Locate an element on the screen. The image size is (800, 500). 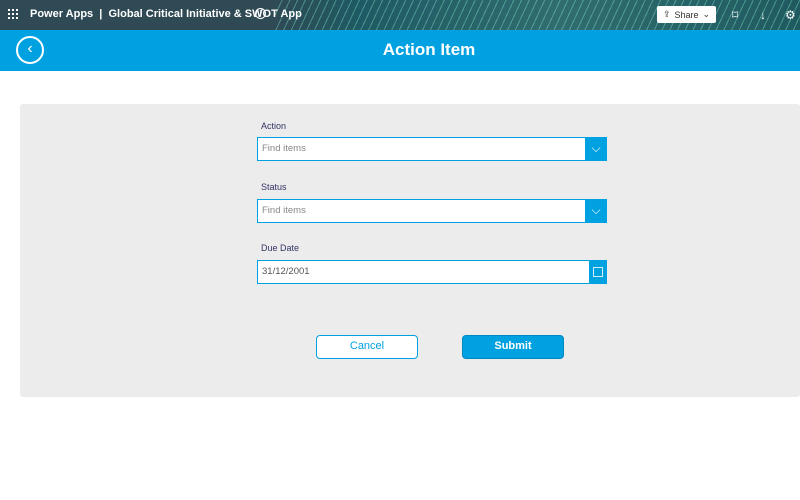
submit-button: Submit is located at coordinates (513, 347).